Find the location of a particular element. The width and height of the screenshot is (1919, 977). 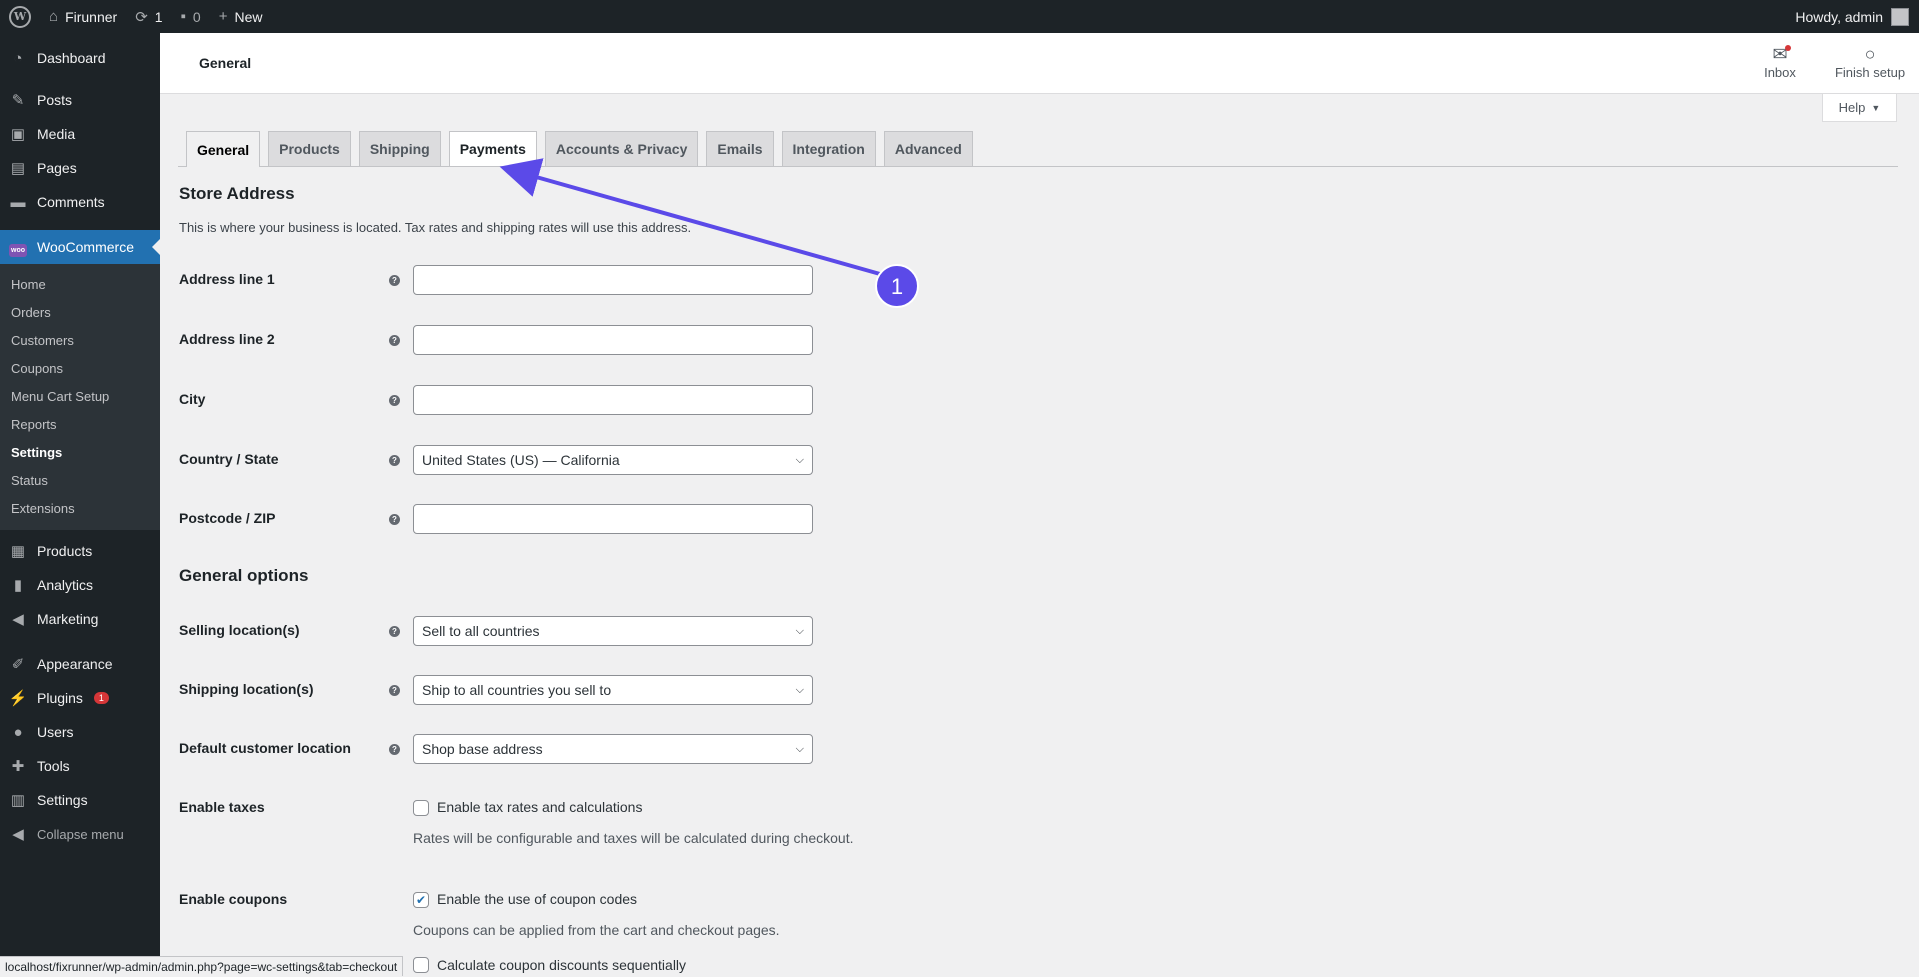

enable-coupons-checkbox-label: Enable the use of coupon codes is located at coordinates (537, 899).